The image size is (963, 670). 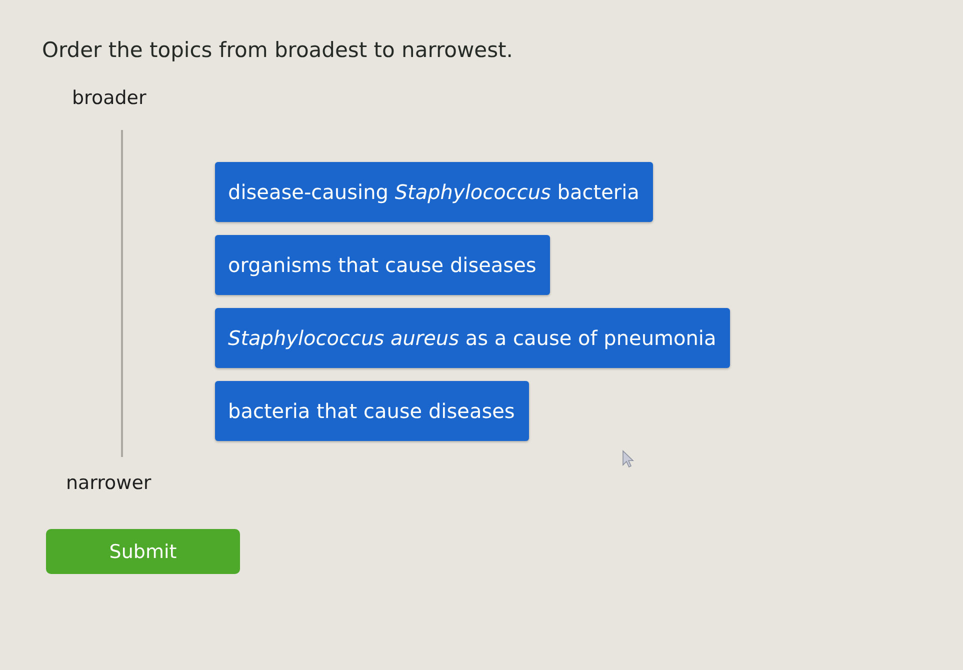 What do you see at coordinates (382, 265) in the screenshot?
I see `topic-card: organisms that cause diseases` at bounding box center [382, 265].